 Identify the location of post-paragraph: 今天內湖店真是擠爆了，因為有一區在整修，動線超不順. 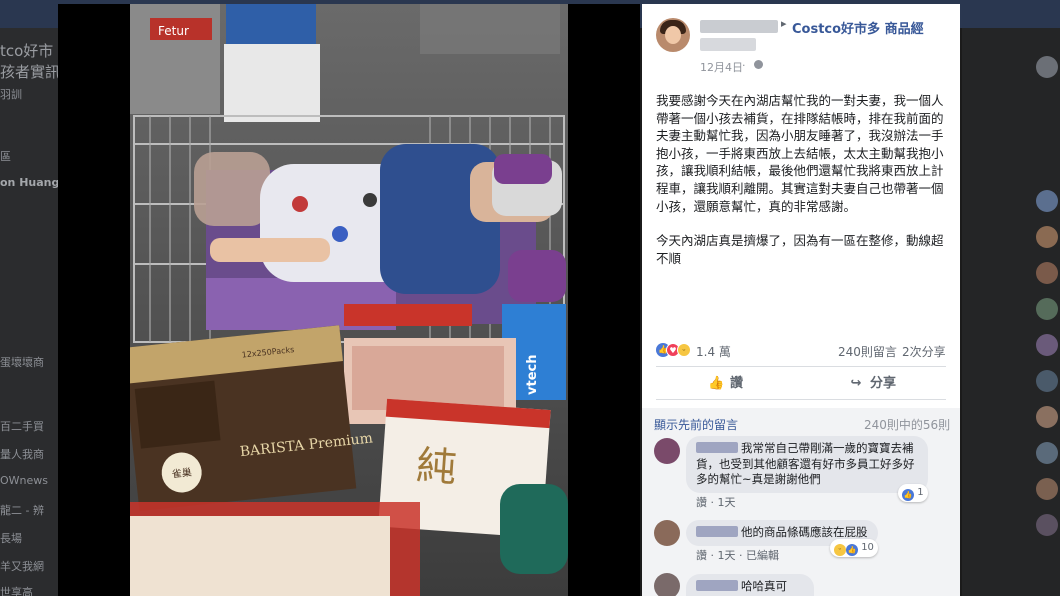
(800, 249).